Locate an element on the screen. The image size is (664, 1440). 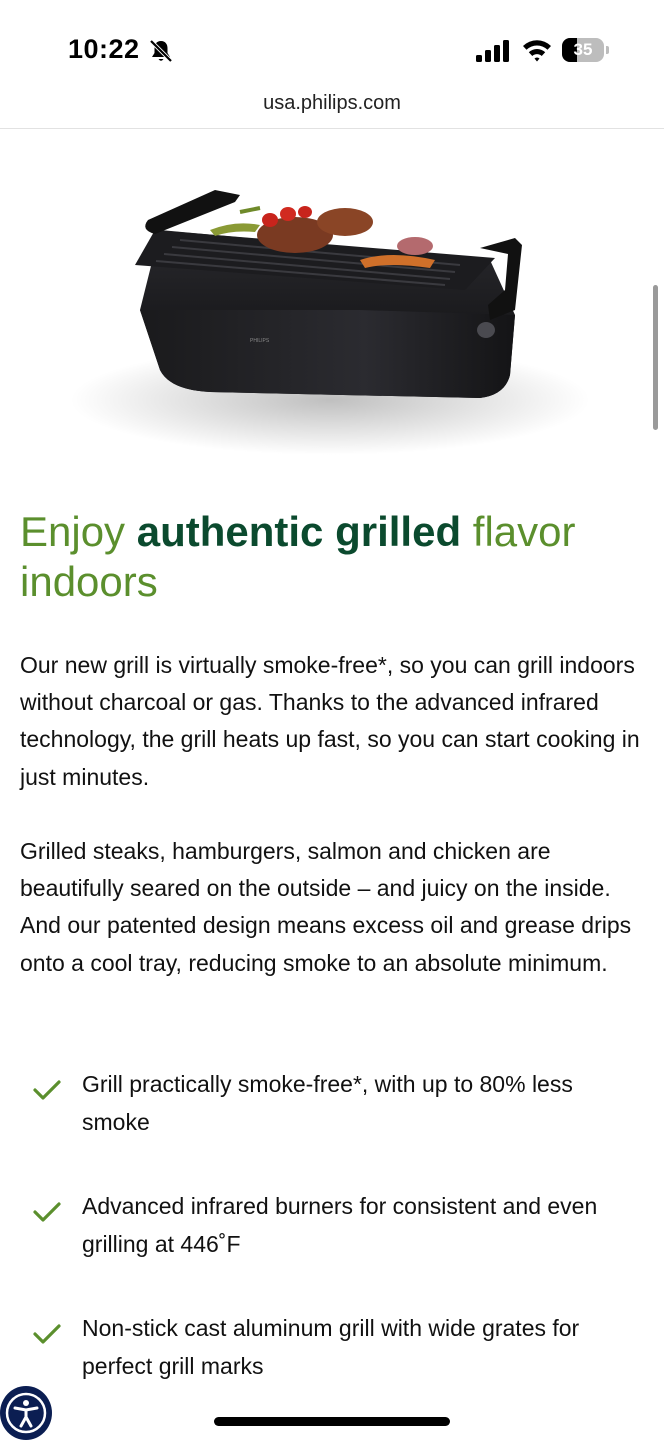
accessibility-icon is located at coordinates (26, 1413).